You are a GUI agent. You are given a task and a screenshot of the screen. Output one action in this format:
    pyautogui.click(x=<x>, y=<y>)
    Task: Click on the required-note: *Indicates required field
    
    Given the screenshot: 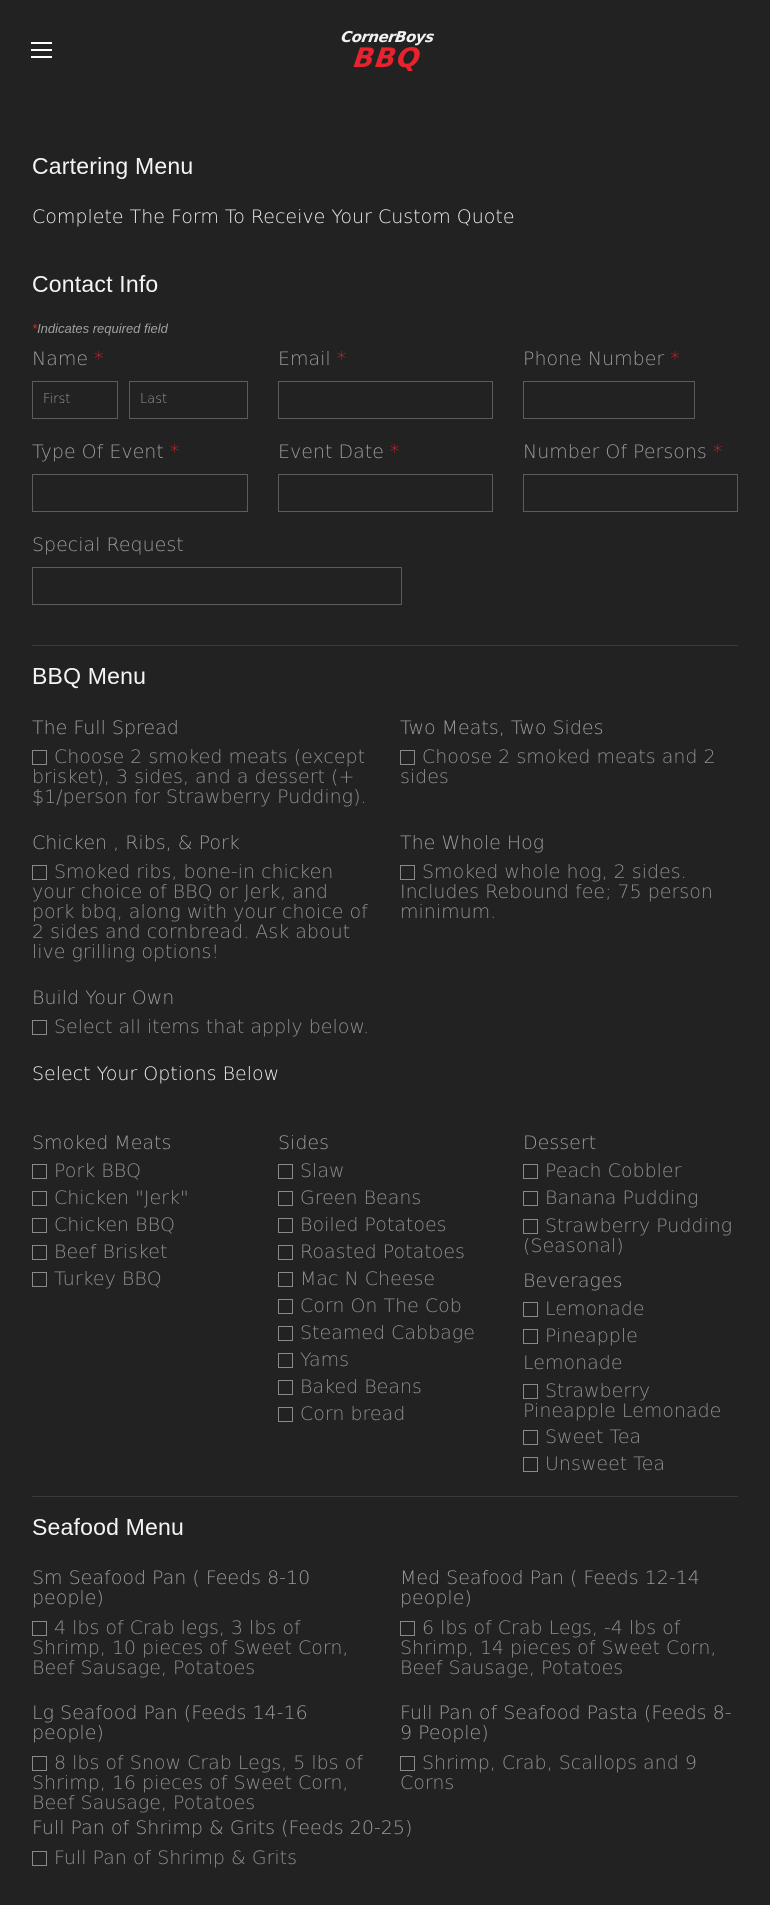 What is the action you would take?
    pyautogui.click(x=100, y=328)
    